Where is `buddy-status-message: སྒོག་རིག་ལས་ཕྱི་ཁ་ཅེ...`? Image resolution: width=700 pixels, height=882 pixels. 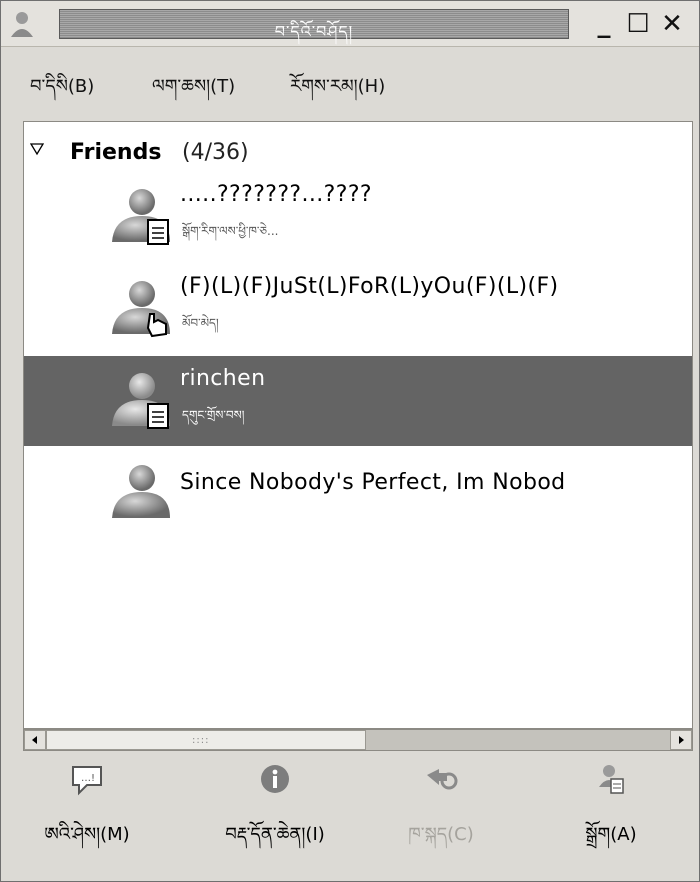 buddy-status-message: སྒོག་རིག་ལས་ཕྱི་ཁ་ཅེ... is located at coordinates (230, 231).